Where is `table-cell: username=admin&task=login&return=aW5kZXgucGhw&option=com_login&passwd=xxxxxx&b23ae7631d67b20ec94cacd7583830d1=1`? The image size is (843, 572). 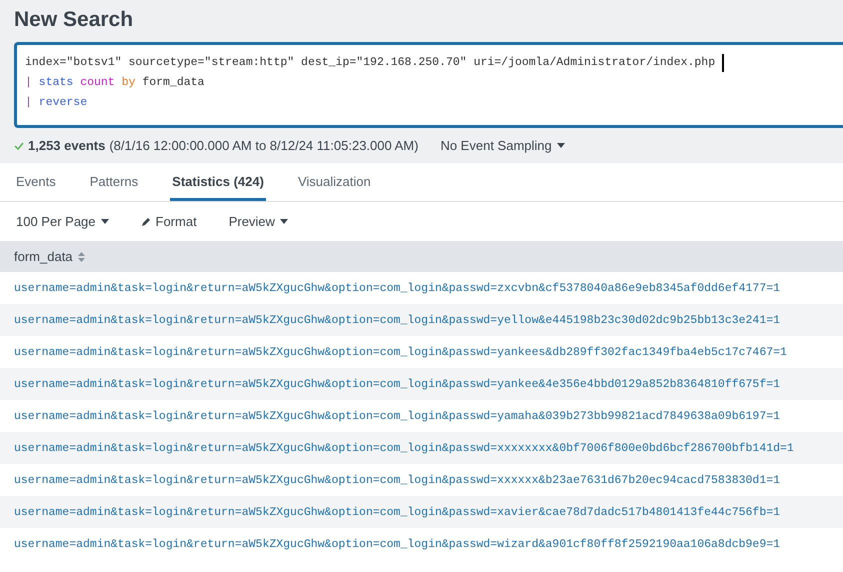
table-cell: username=admin&task=login&return=aW5kZXgucGhw&option=com_login&passwd=xxxxxx&b23ae7631d67b20ec94cacd7583830d1=1 is located at coordinates (397, 480).